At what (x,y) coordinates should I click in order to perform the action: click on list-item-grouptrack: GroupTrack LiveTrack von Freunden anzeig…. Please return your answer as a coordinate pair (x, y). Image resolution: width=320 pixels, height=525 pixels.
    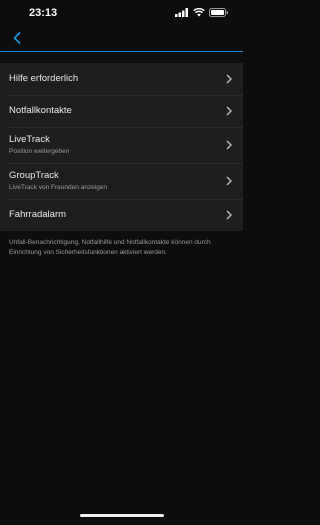
    Looking at the image, I should click on (121, 181).